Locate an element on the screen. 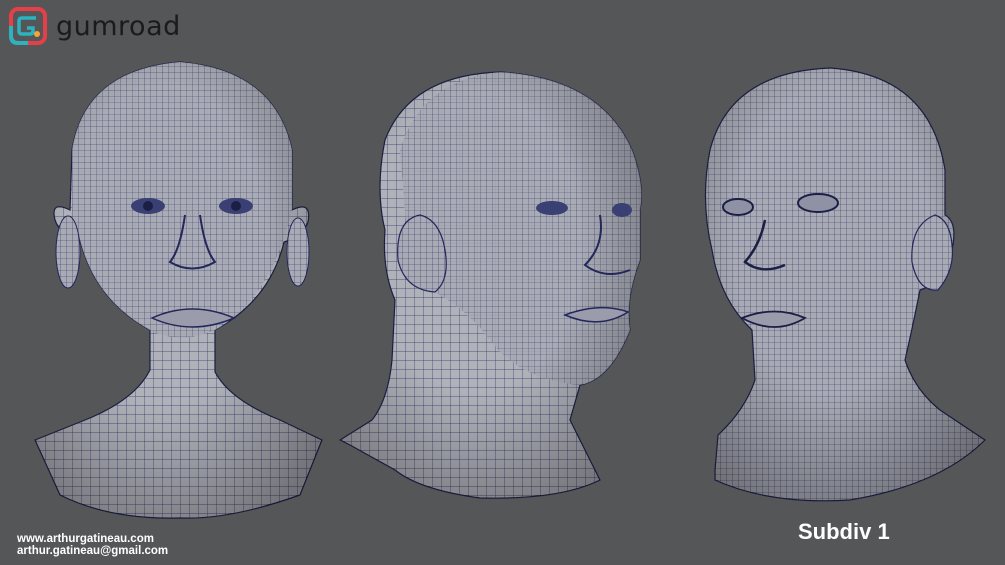  subdivision-label: Subdiv 1 is located at coordinates (844, 531).